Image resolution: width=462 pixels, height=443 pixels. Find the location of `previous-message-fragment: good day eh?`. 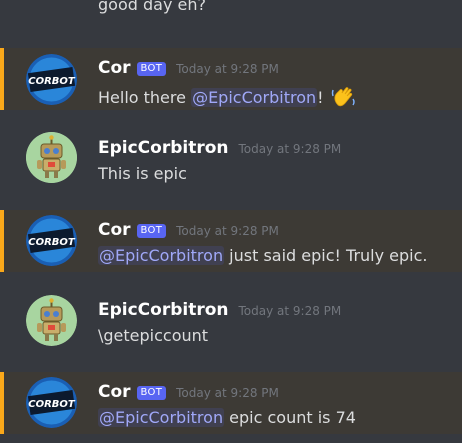

previous-message-fragment: good day eh? is located at coordinates (152, 7).